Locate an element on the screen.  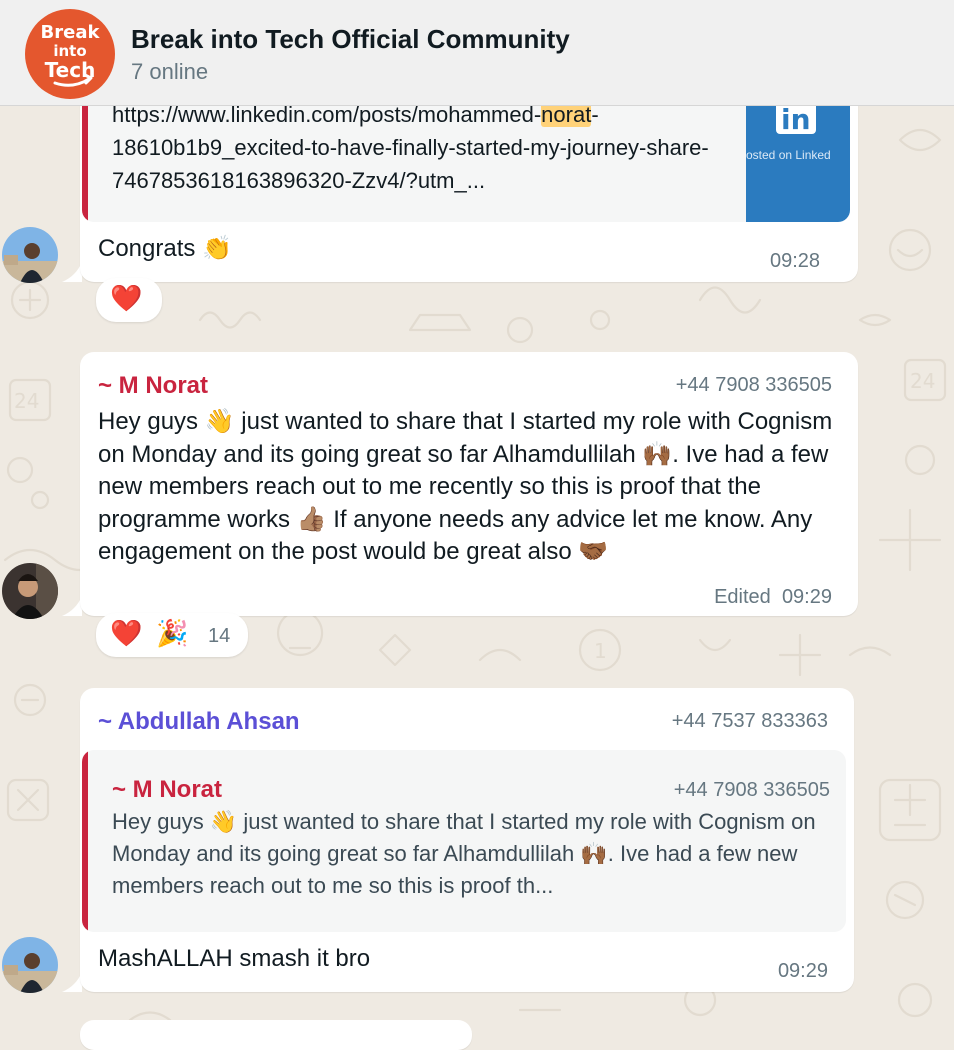
link-preview-bar is located at coordinates (85, 159).